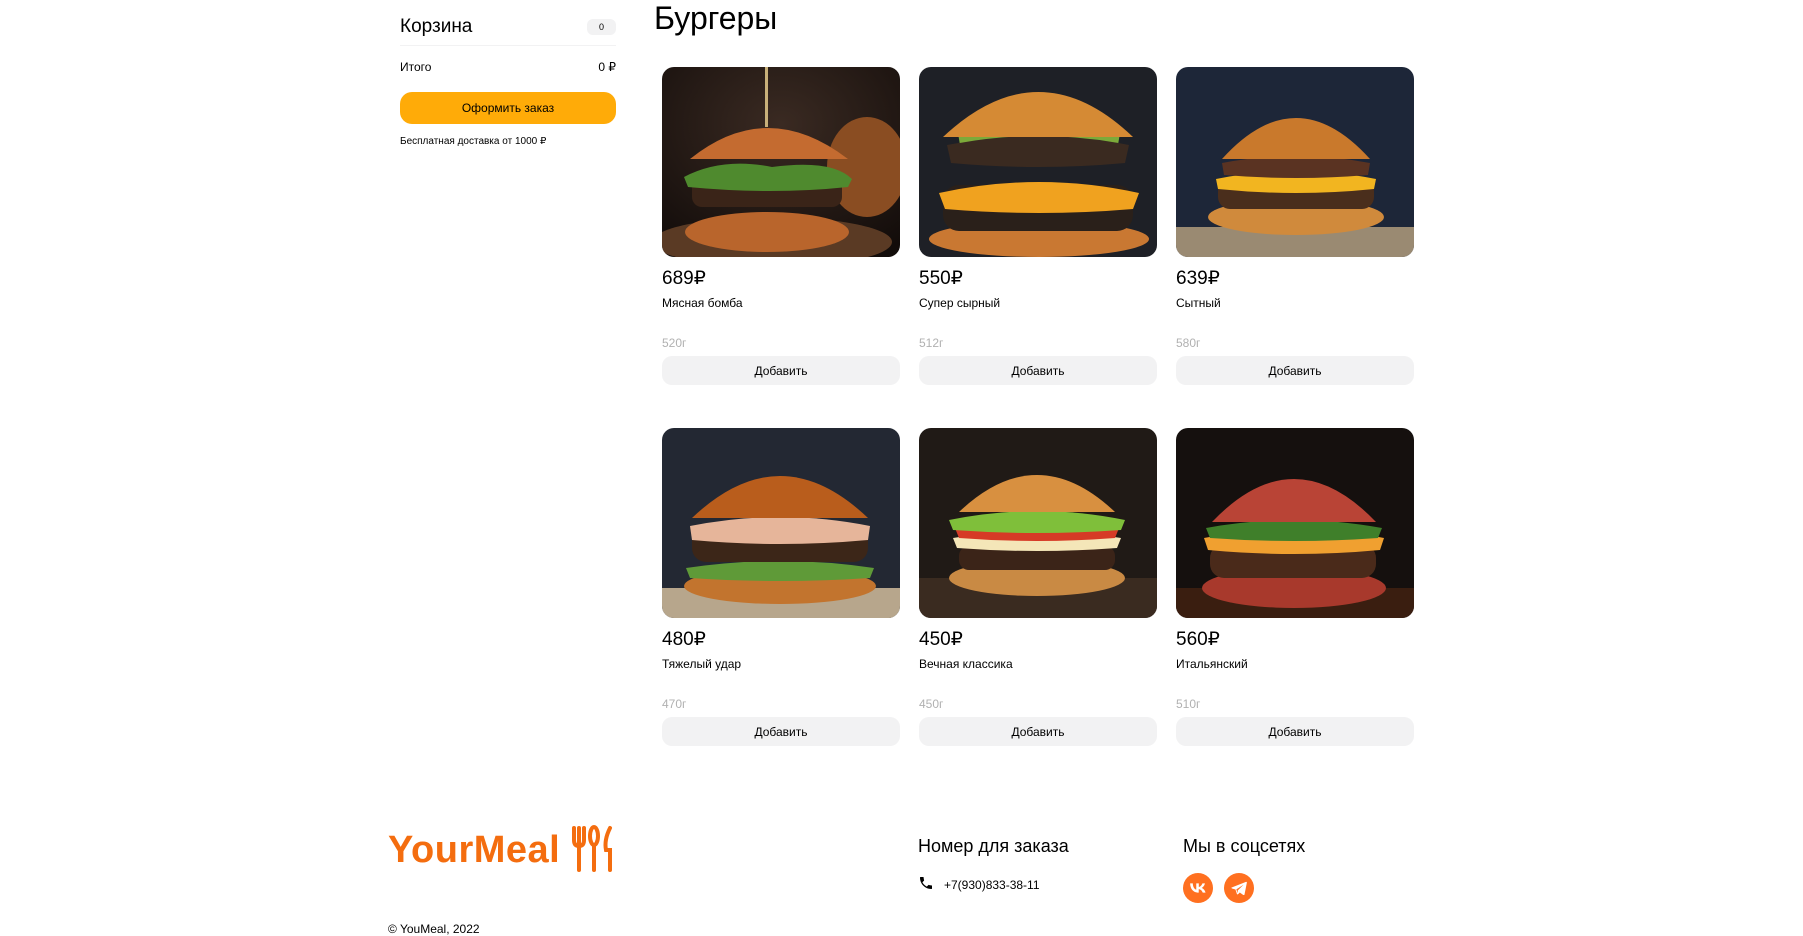  What do you see at coordinates (508, 108) in the screenshot?
I see `checkout-button: Оформить заказ` at bounding box center [508, 108].